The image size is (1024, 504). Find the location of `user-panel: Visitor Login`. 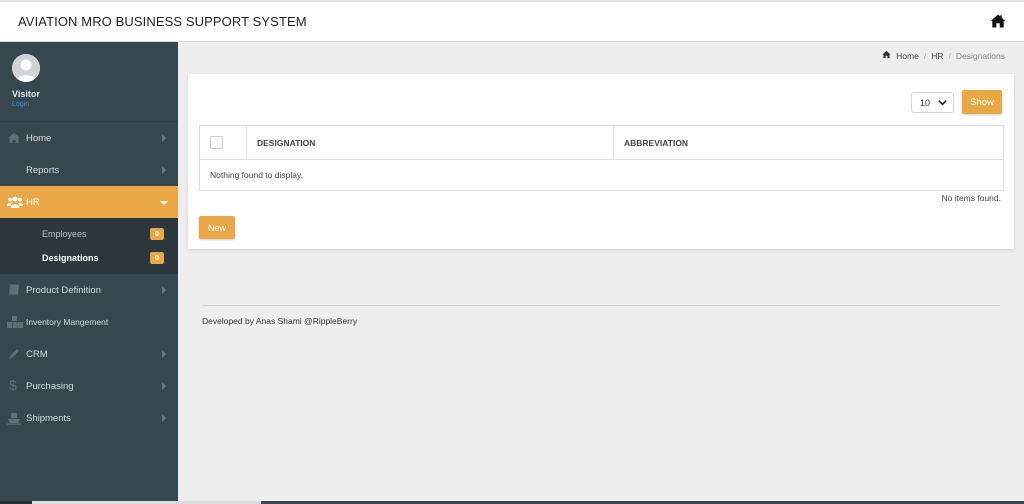

user-panel: Visitor Login is located at coordinates (89, 82).